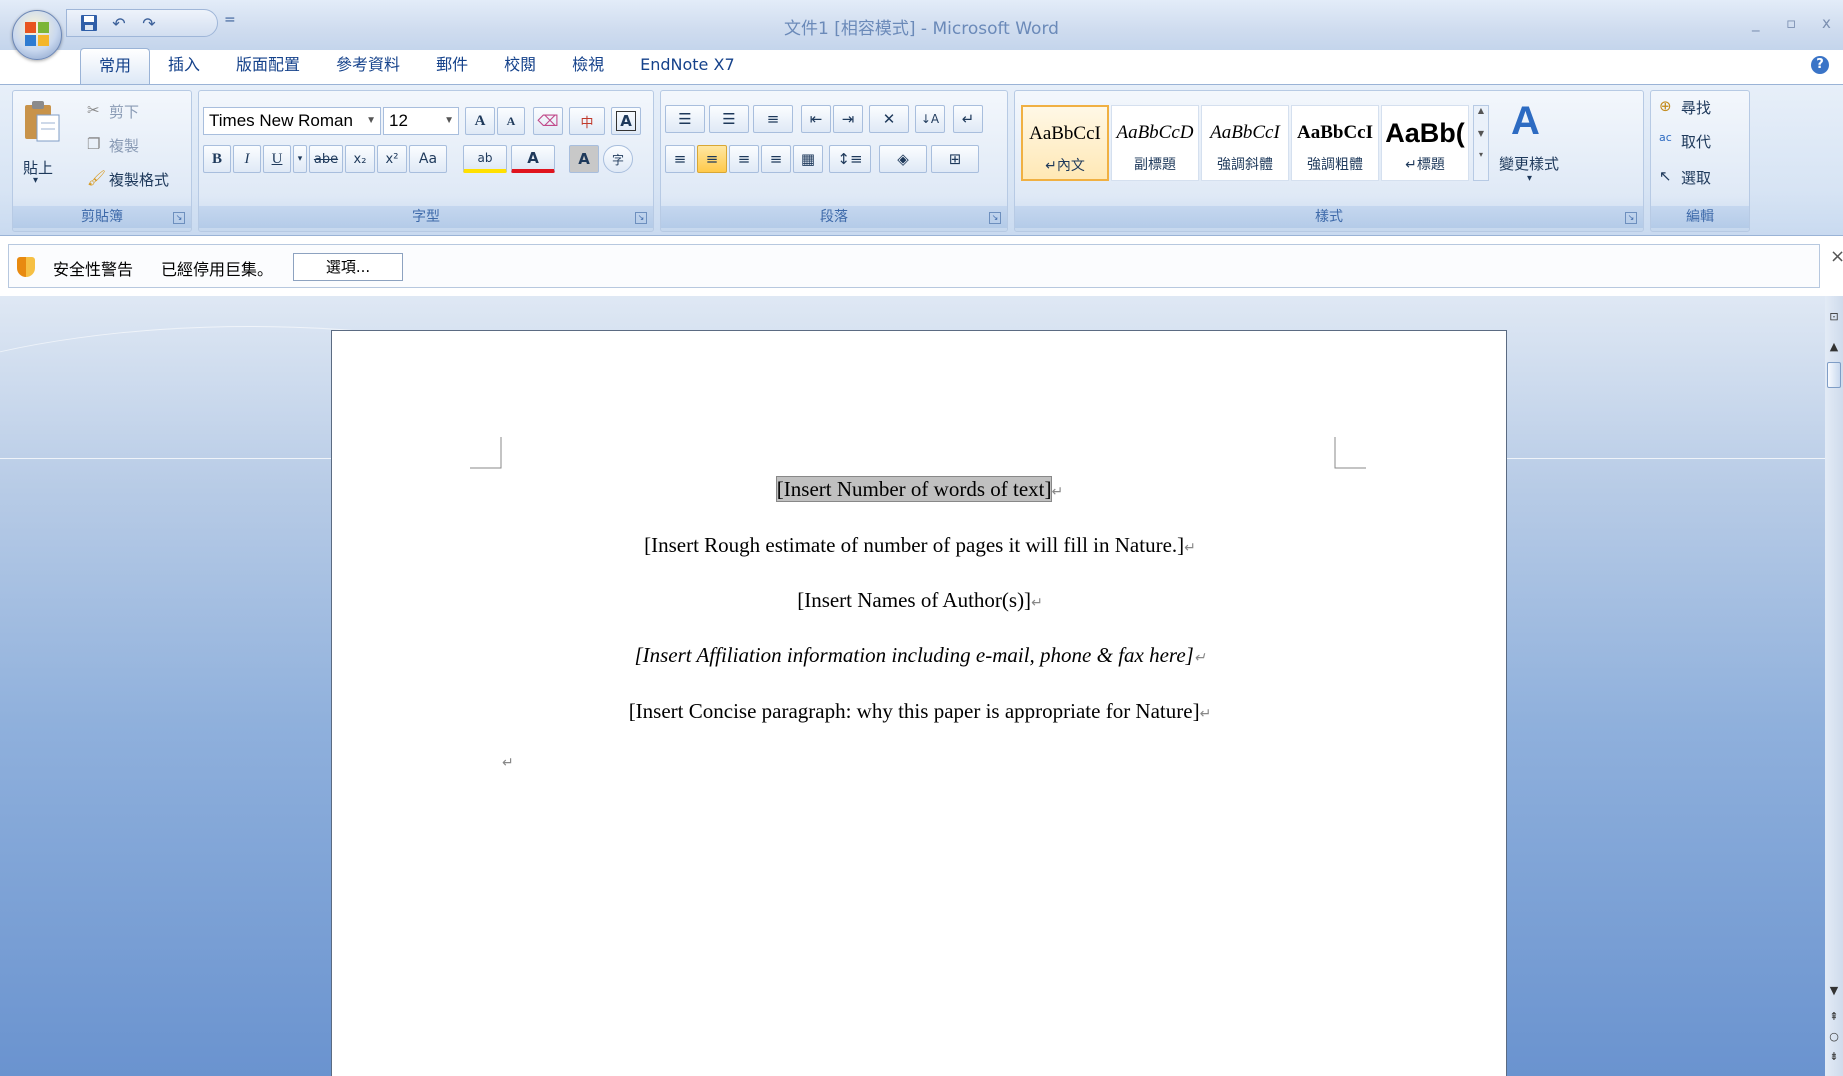 The height and width of the screenshot is (1076, 1843). I want to click on style-emphasis: AaBbCcI 強調斜體, so click(1245, 143).